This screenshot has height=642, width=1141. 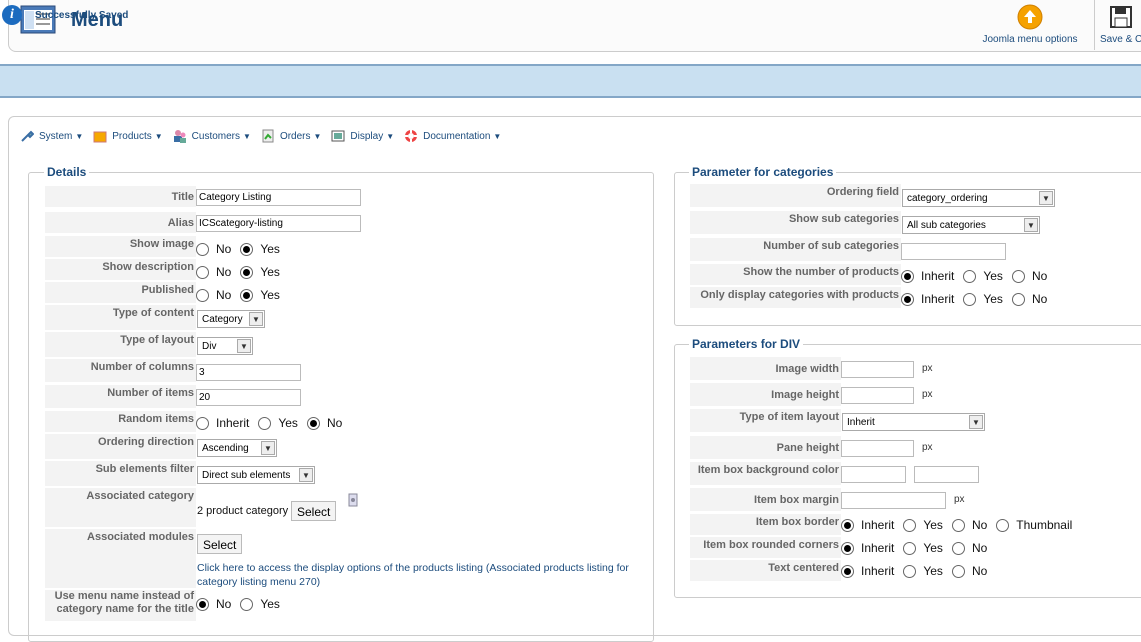 I want to click on up-arrow-icon, so click(x=1030, y=17).